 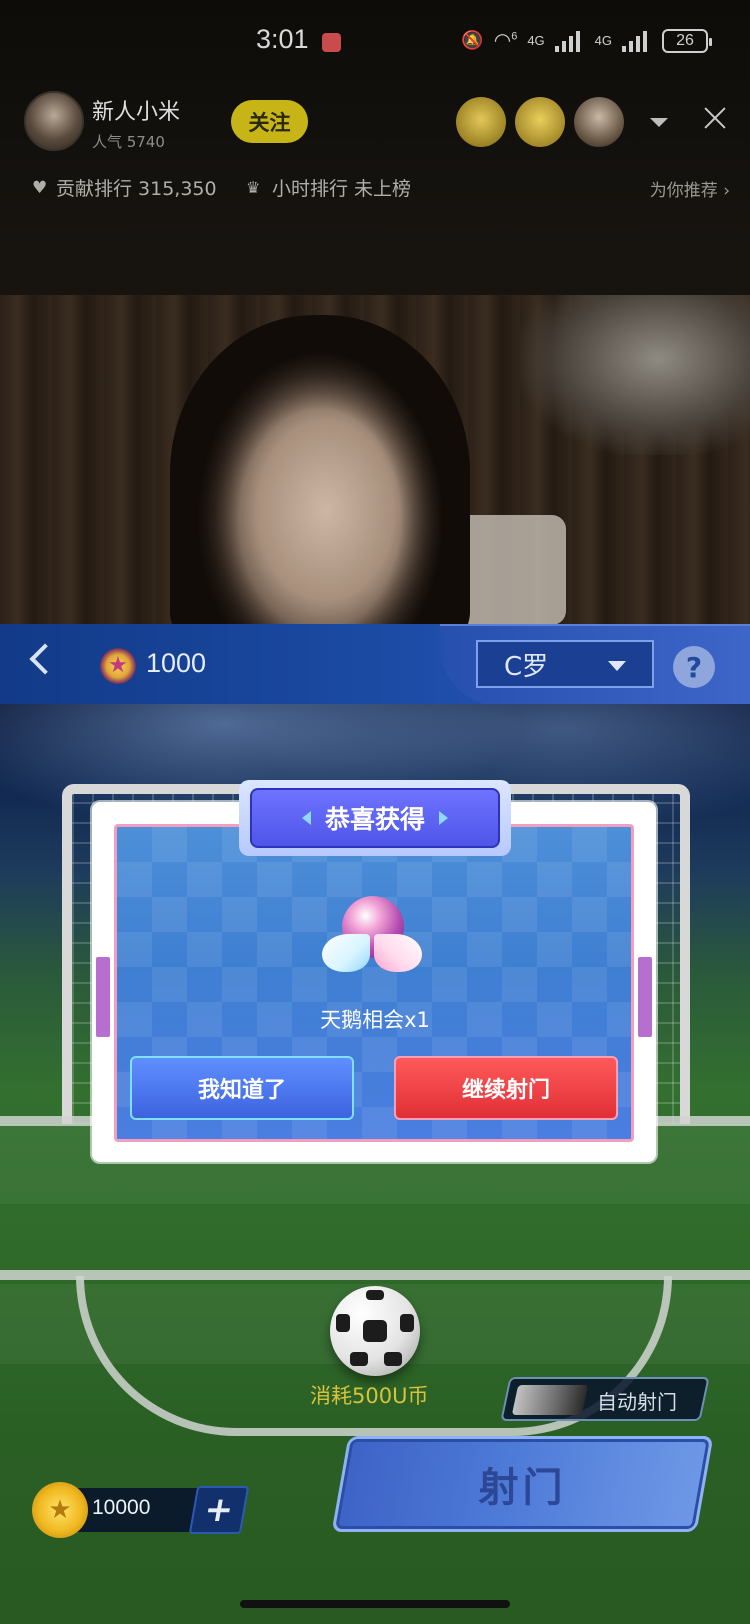 What do you see at coordinates (219, 1510) in the screenshot?
I see `add-coins-button: +` at bounding box center [219, 1510].